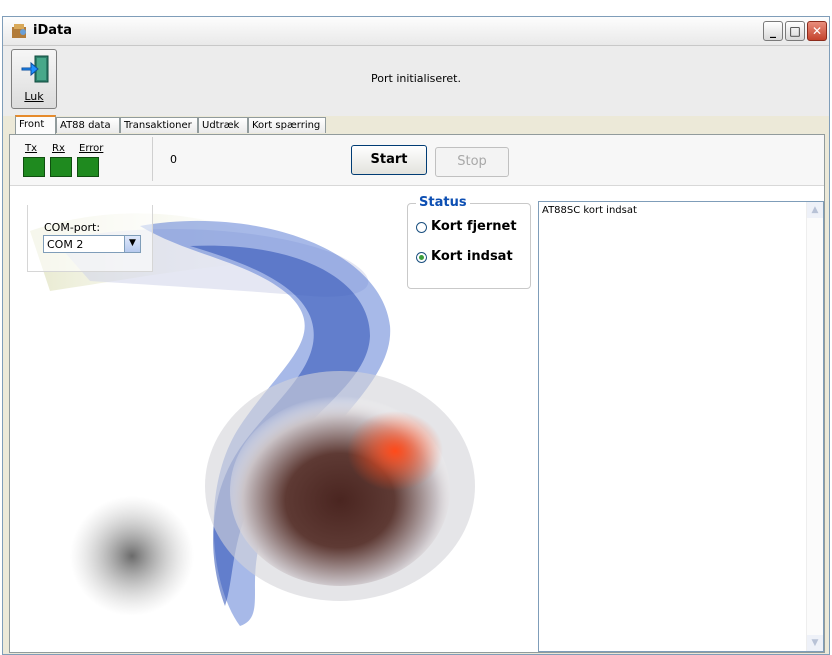 The image size is (832, 655). I want to click on com-port-label: COM-port:, so click(72, 227).